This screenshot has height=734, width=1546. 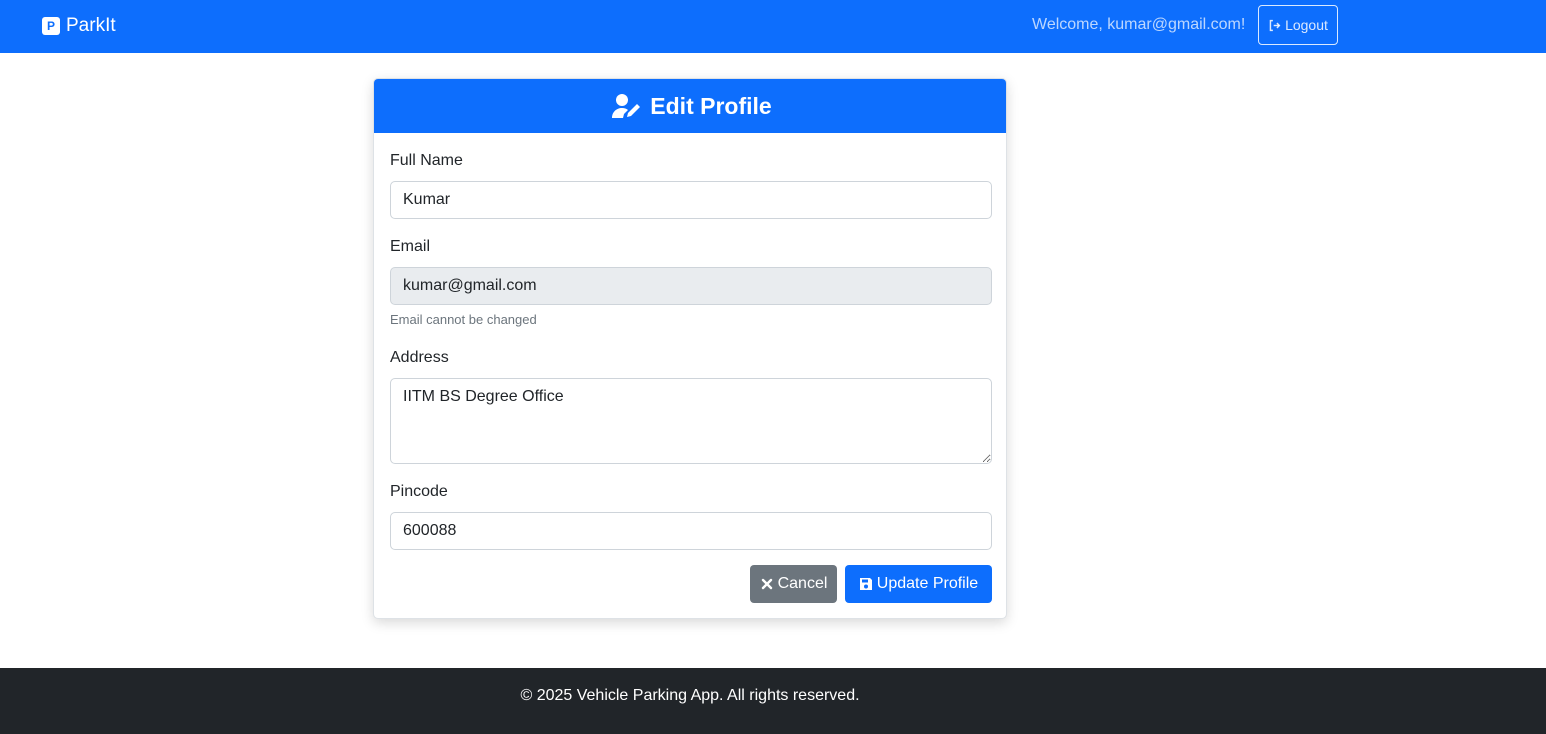 I want to click on save-icon, so click(x=865, y=584).